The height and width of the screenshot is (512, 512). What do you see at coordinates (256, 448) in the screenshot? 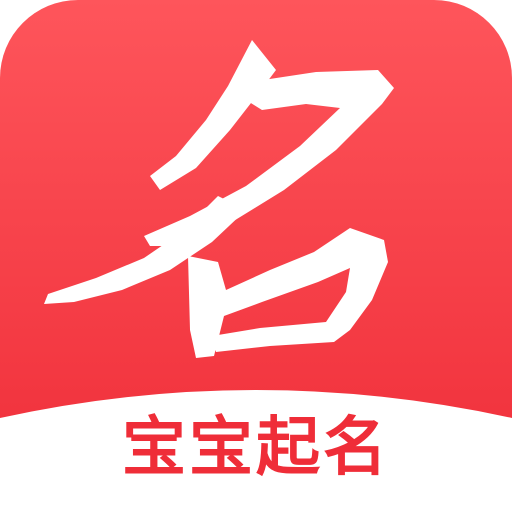
I see `app-name-label: 宝宝起名` at bounding box center [256, 448].